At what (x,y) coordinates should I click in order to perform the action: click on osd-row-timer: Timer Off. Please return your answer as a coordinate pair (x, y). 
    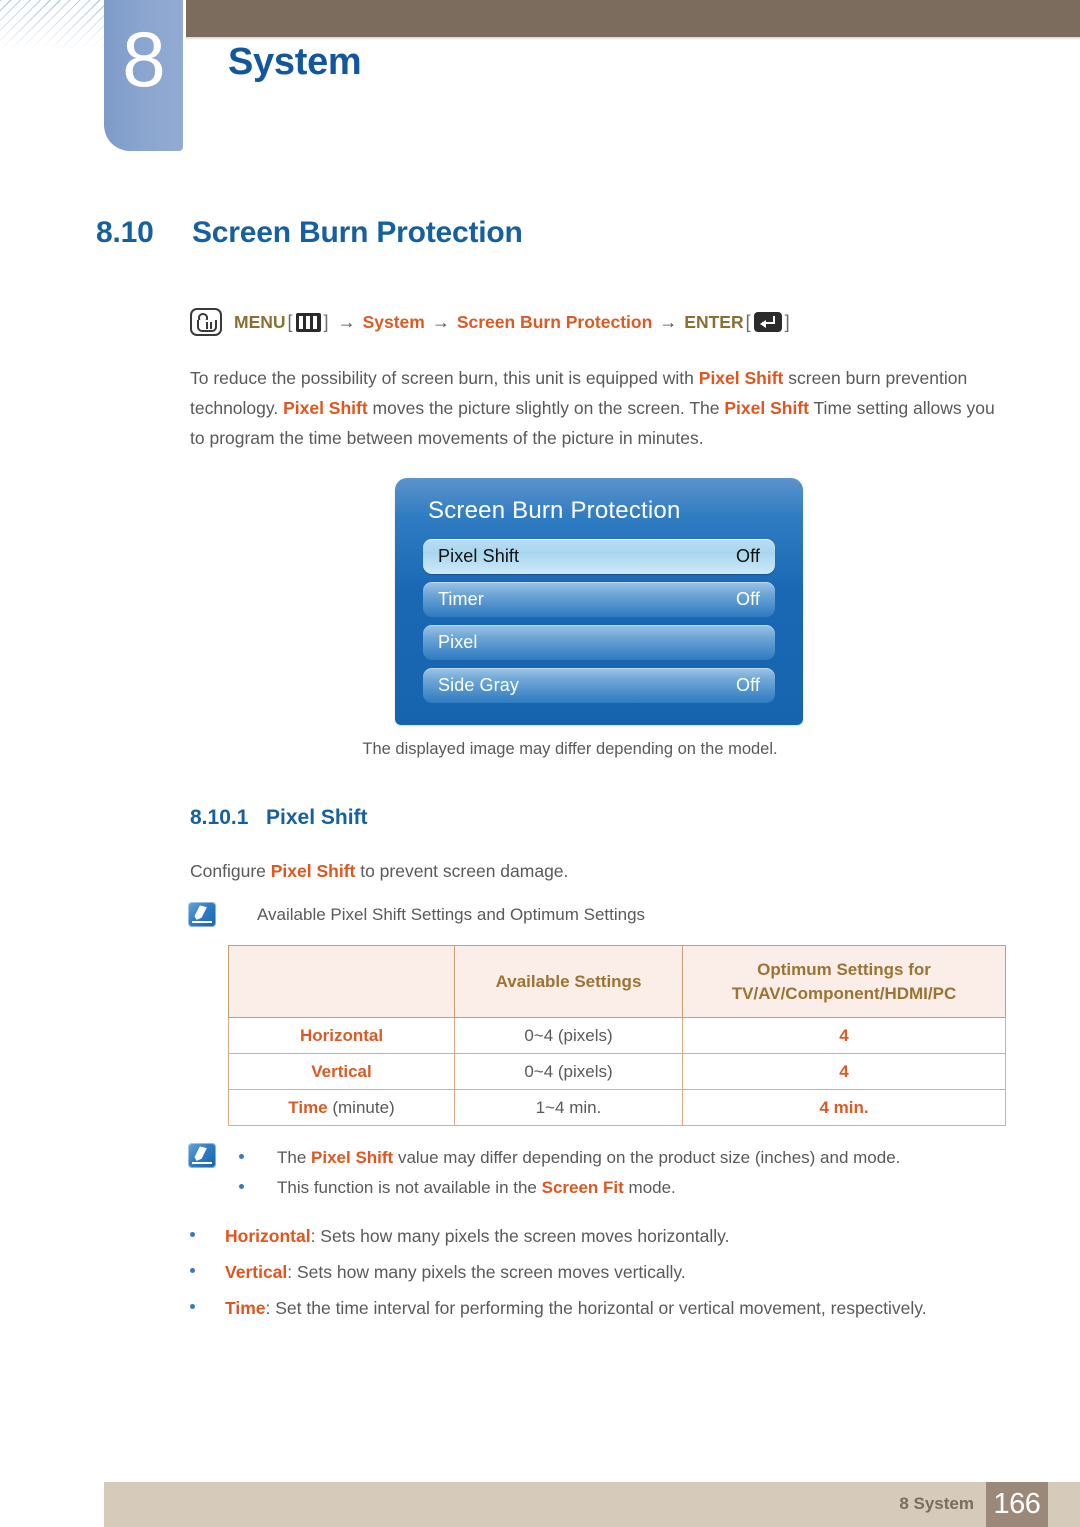
    Looking at the image, I should click on (599, 599).